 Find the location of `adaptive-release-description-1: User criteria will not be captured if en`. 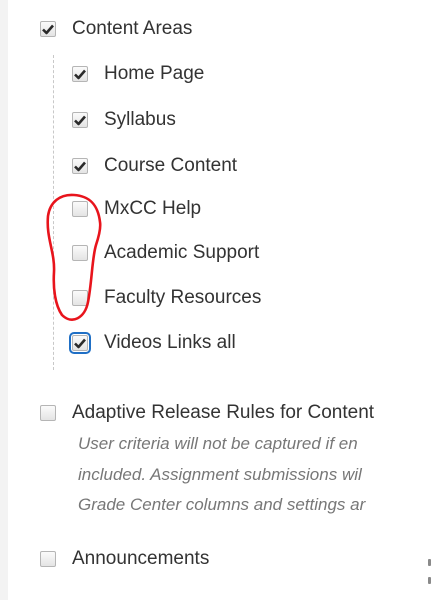

adaptive-release-description-1: User criteria will not be captured if en is located at coordinates (218, 443).